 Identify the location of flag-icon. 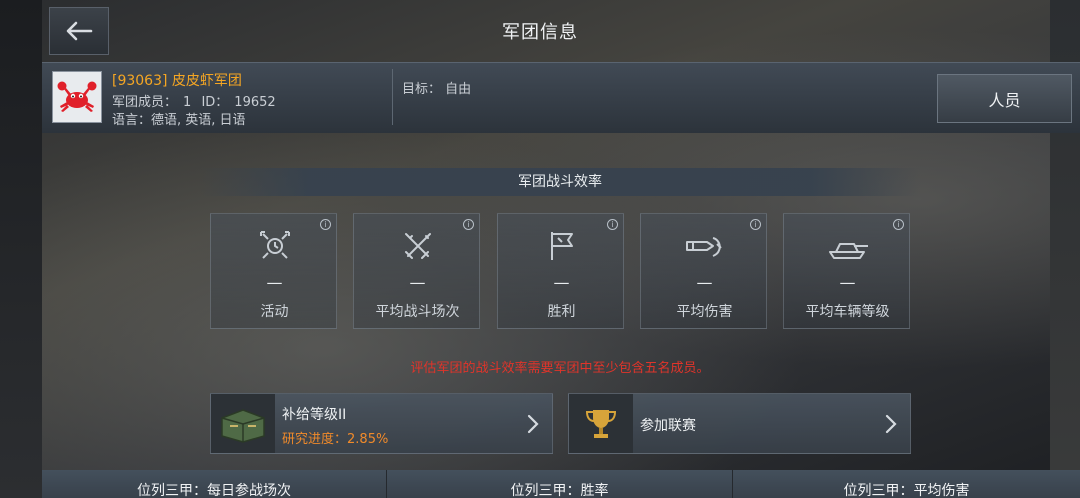
(562, 246).